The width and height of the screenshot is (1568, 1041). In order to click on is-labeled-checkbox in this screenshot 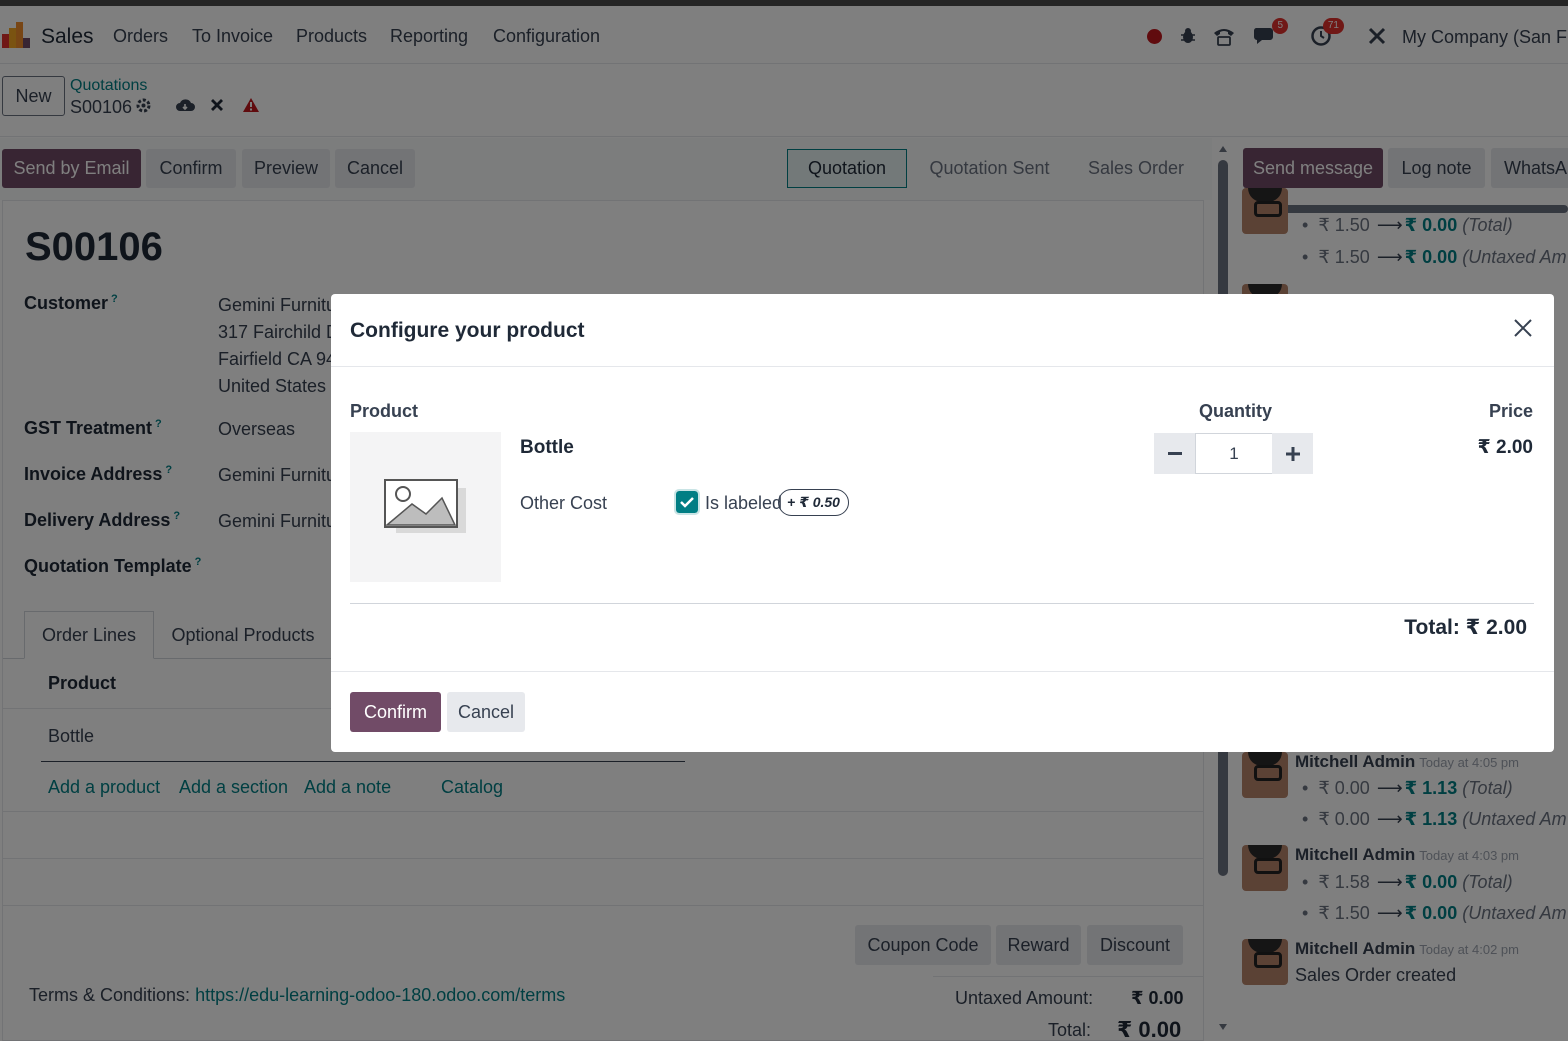, I will do `click(687, 502)`.